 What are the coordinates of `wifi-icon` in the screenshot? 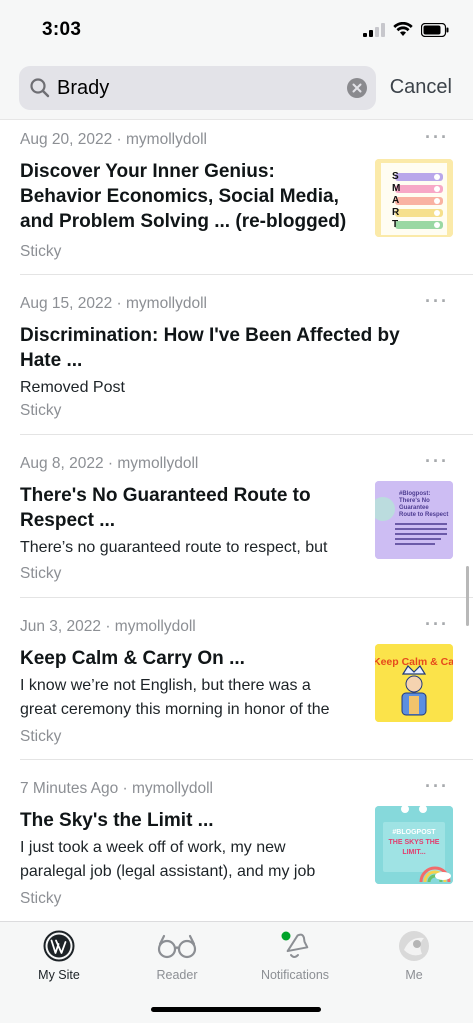 It's located at (403, 29).